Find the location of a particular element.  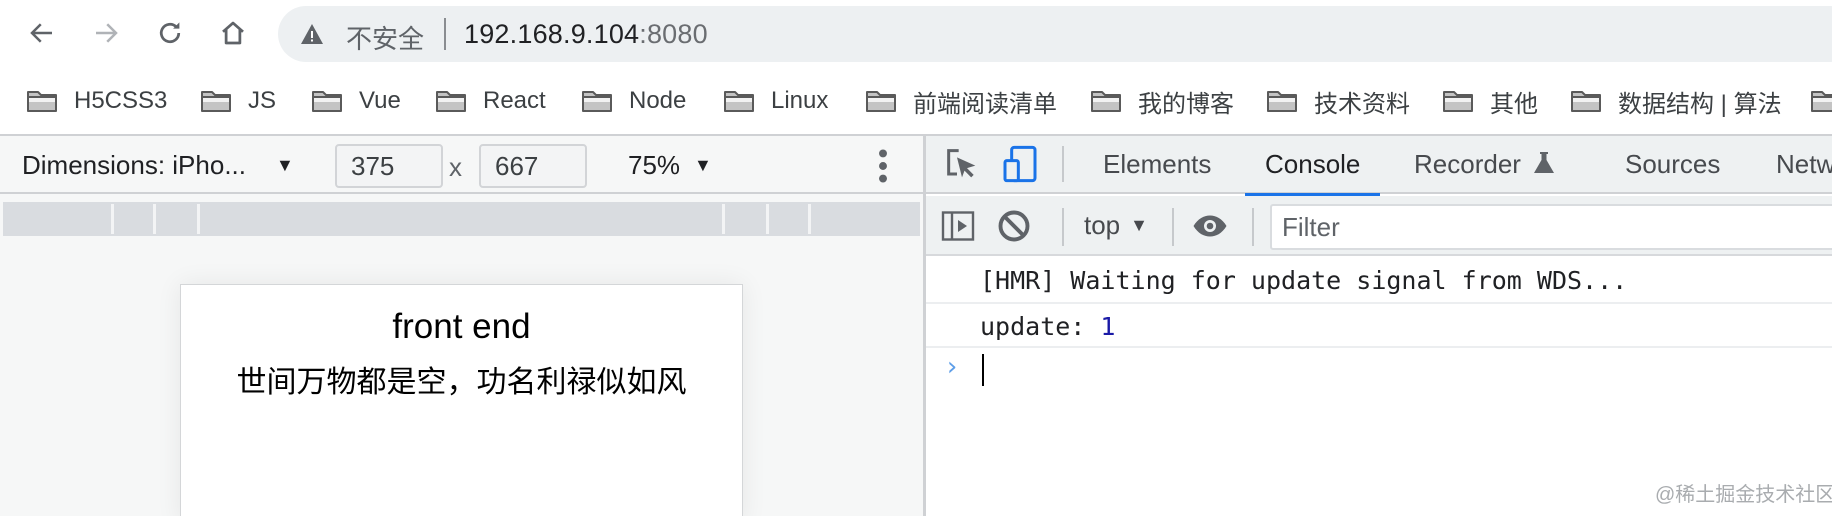

tab-label: Console is located at coordinates (1313, 164).